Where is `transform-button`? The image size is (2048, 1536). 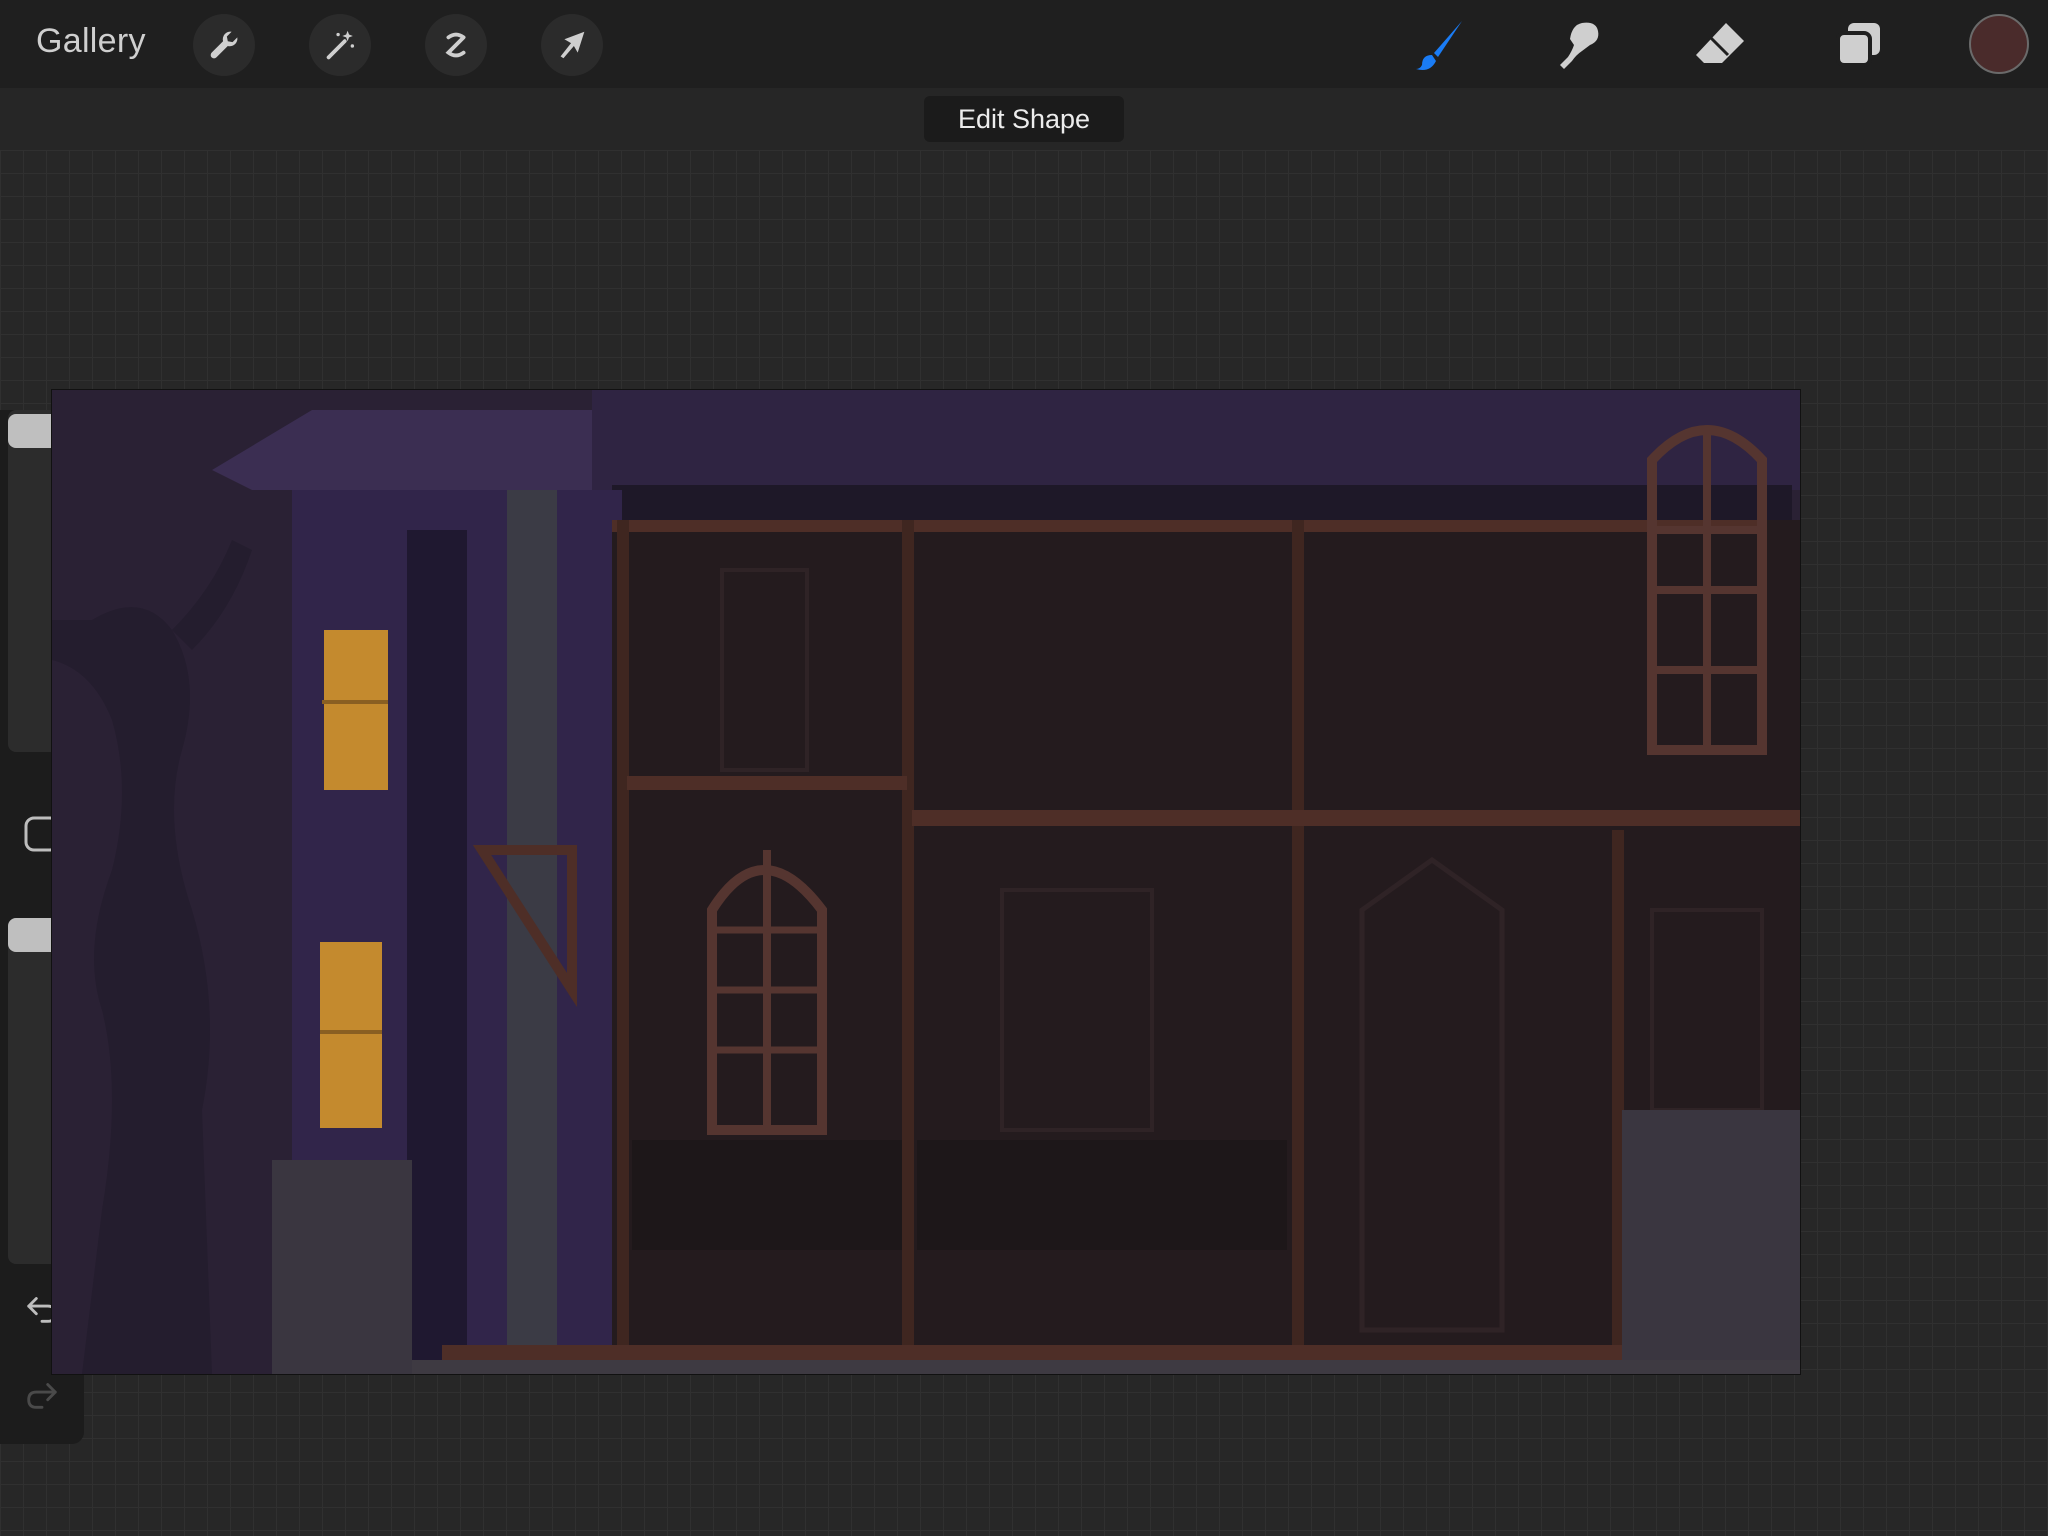
transform-button is located at coordinates (572, 45).